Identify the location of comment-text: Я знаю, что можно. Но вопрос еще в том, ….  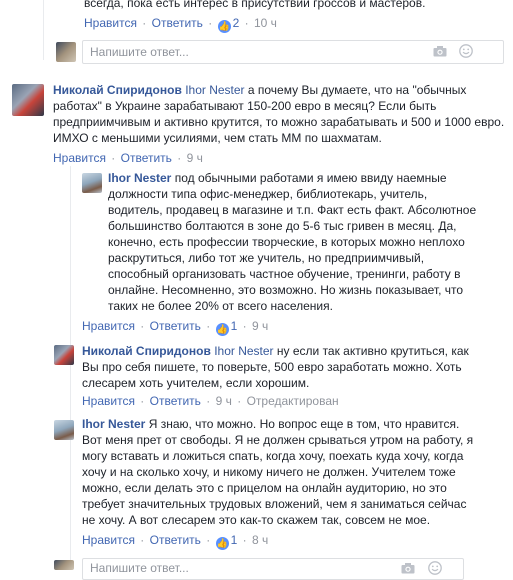
(278, 472).